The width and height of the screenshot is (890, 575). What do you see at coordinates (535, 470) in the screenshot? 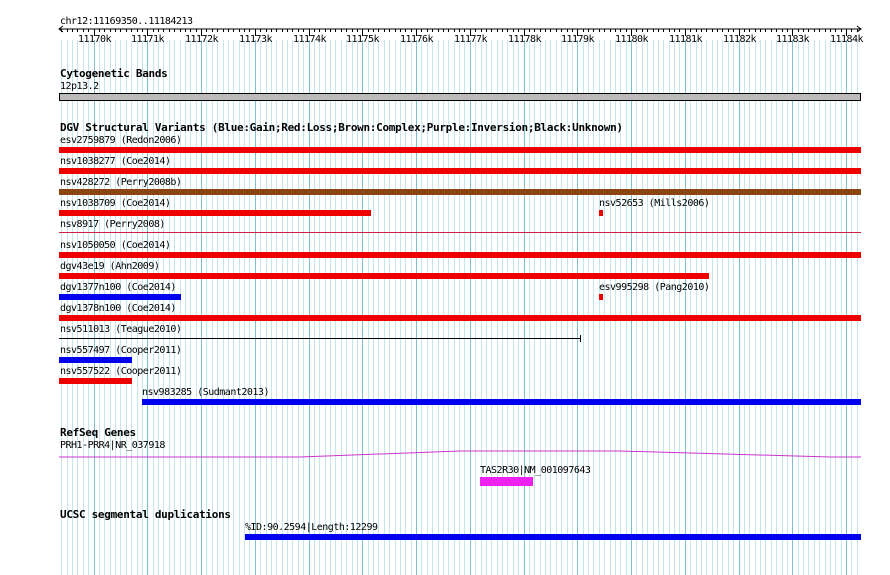
I see `refseq-gene-label: TAS2R30|NM_001097643` at bounding box center [535, 470].